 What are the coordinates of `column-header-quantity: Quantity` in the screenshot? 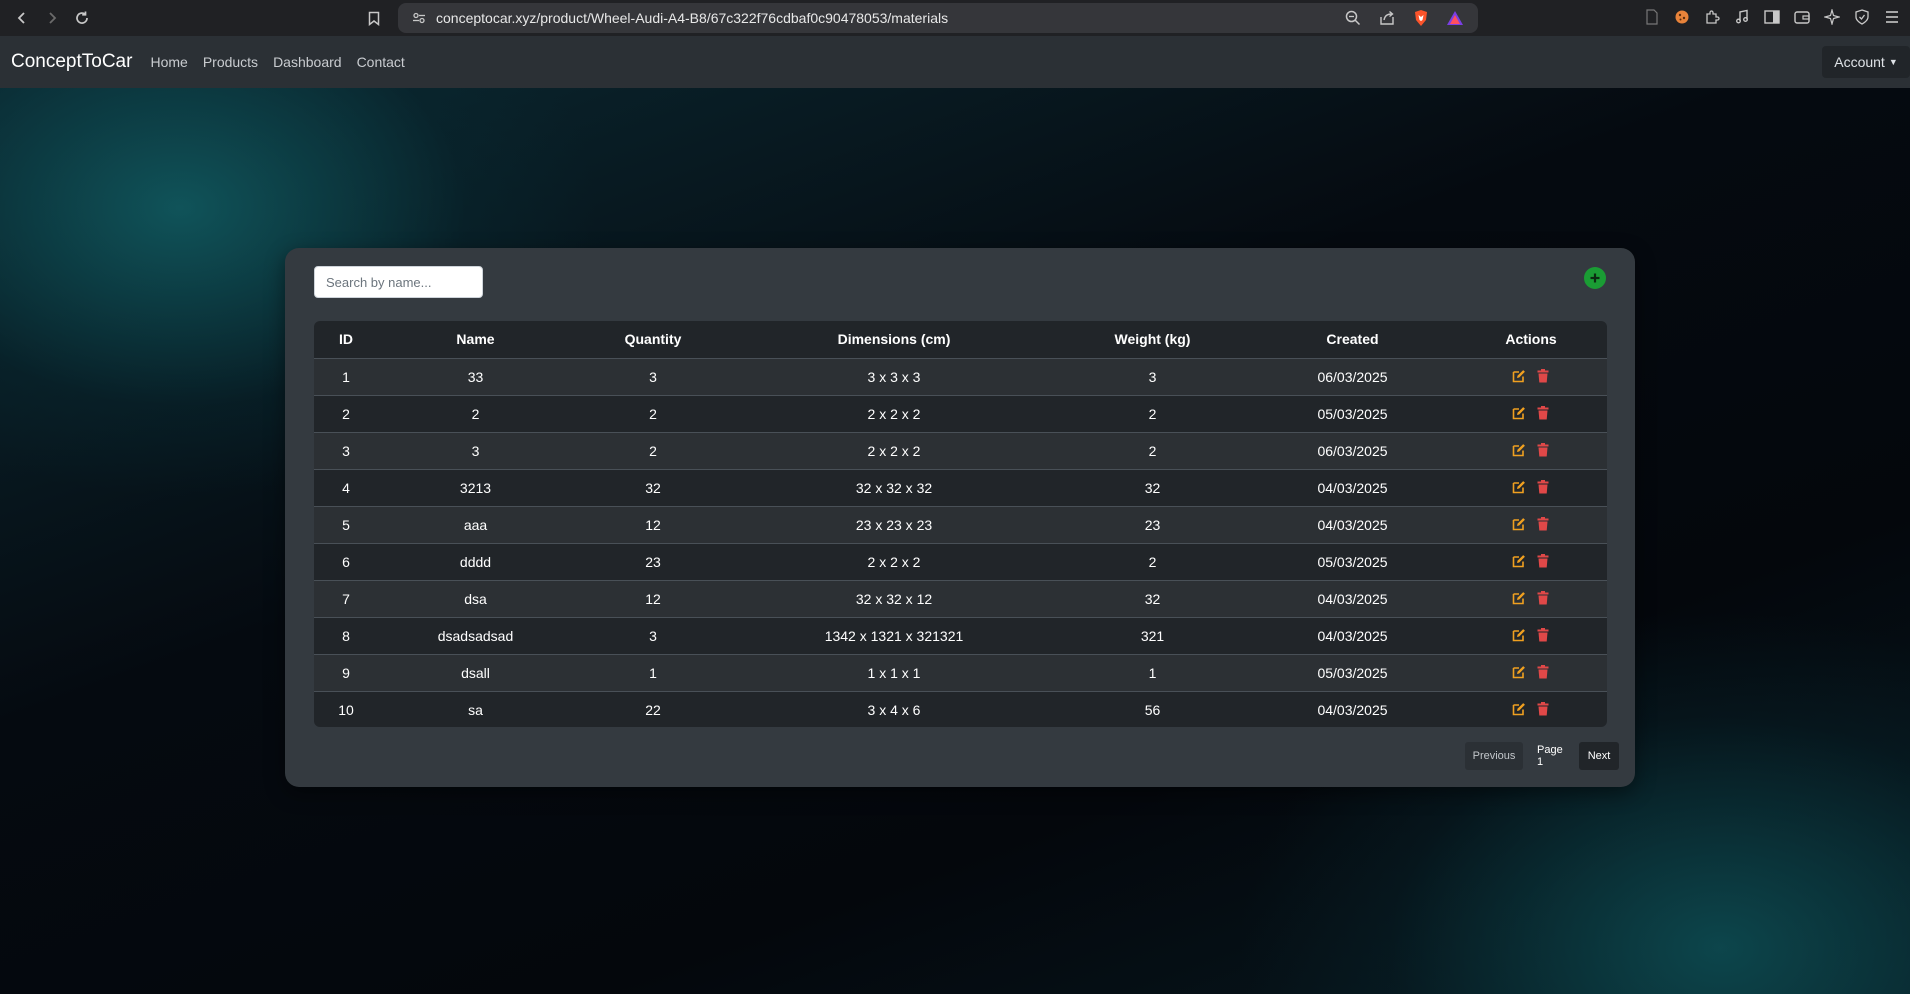 It's located at (653, 340).